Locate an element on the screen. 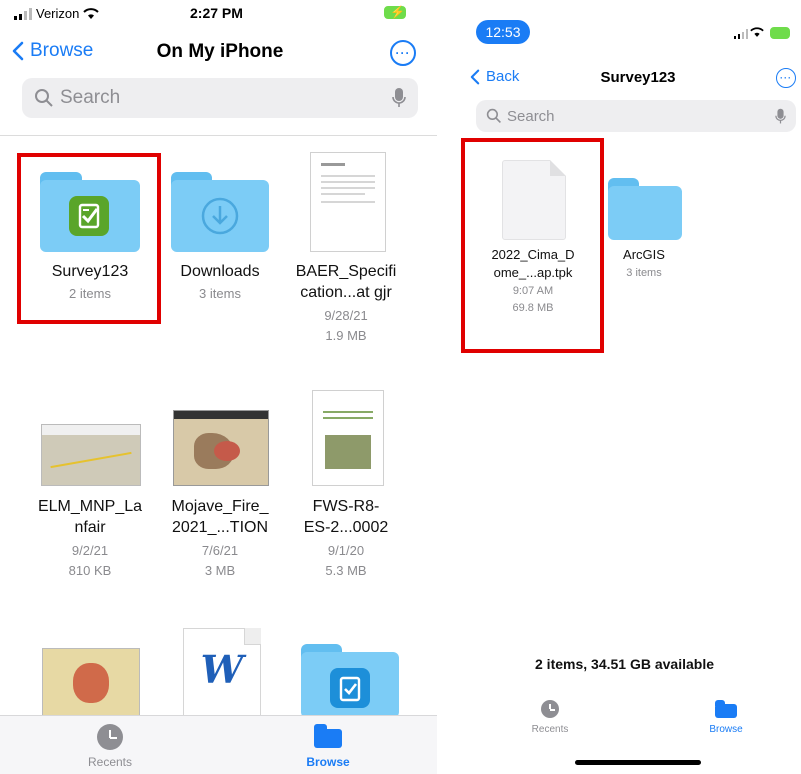  item-name: Survey123 is located at coordinates (90, 271).